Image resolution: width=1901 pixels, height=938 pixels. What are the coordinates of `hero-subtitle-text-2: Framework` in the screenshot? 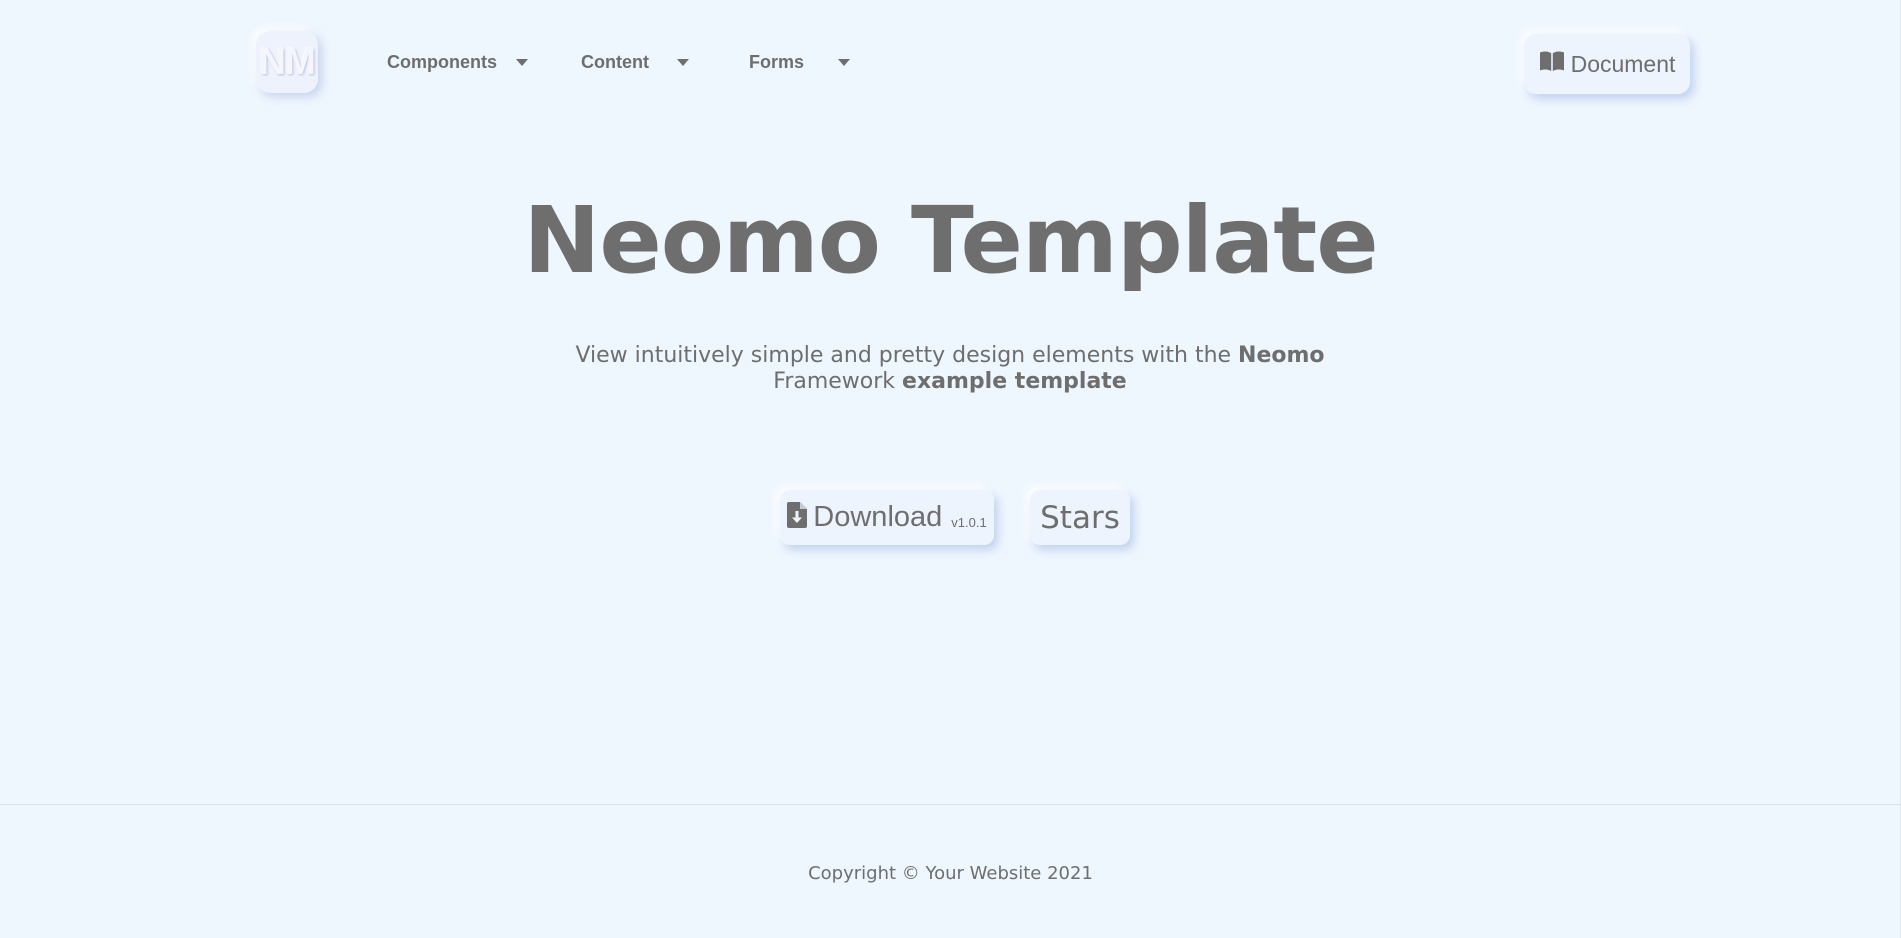 It's located at (838, 381).